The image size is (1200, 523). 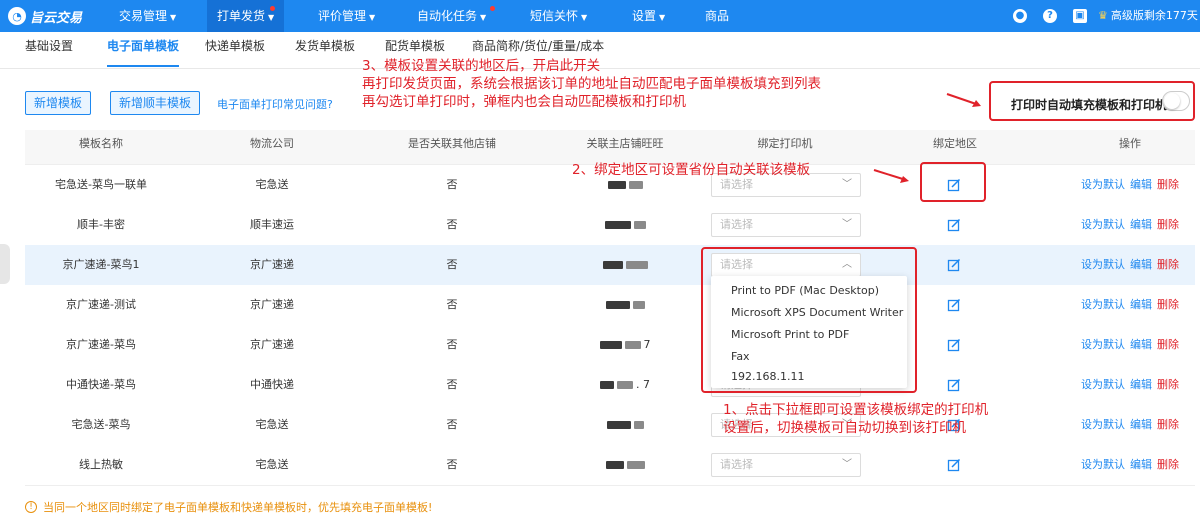 I want to click on side-collapse-handle, so click(x=5, y=264).